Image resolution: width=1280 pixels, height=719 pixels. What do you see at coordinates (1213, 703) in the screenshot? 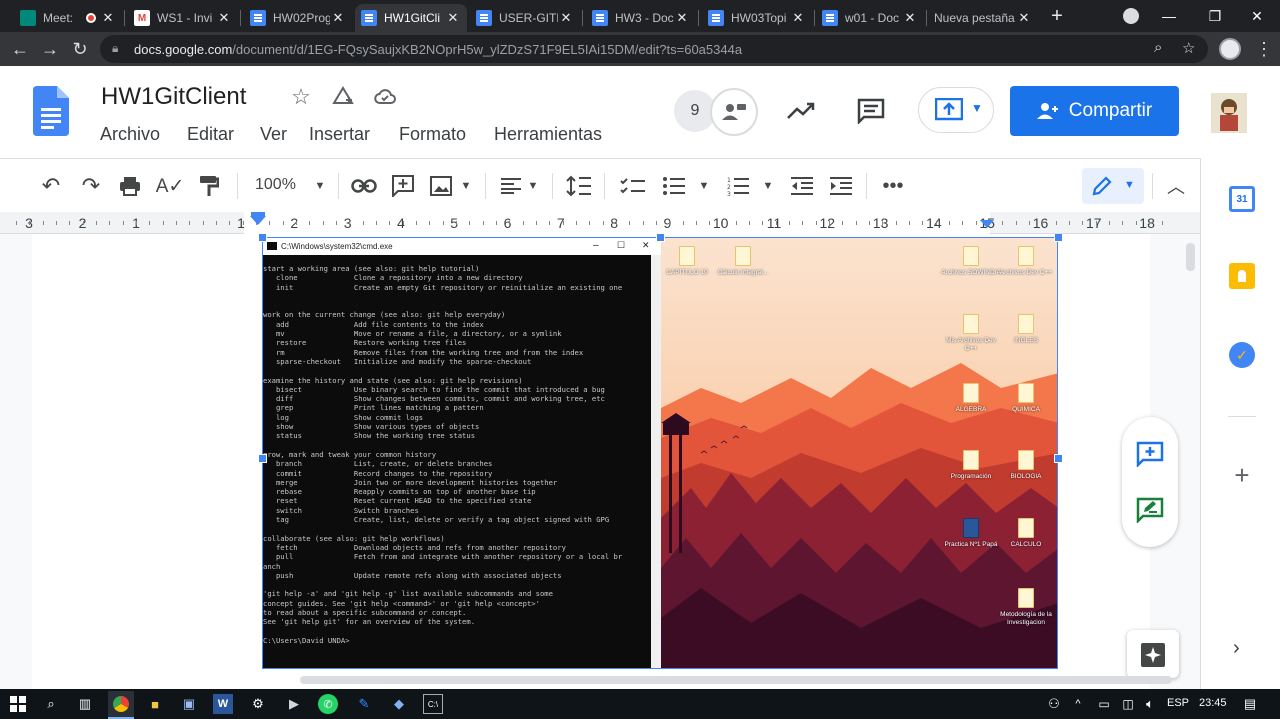
I see `clock: 23:45` at bounding box center [1213, 703].